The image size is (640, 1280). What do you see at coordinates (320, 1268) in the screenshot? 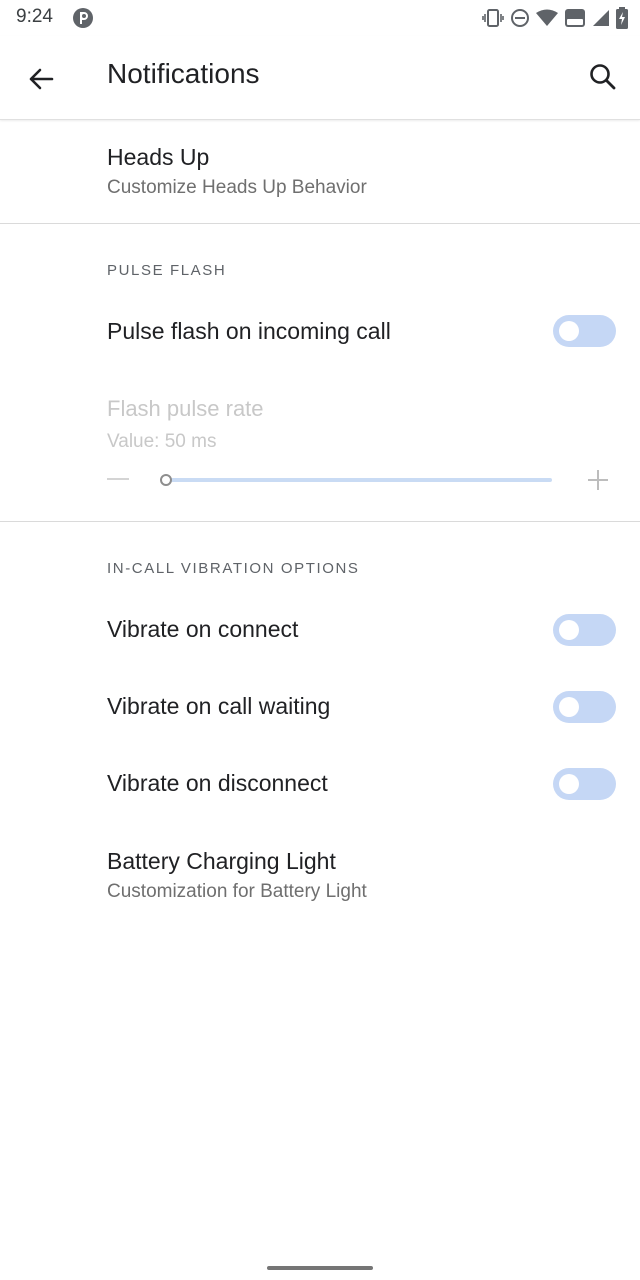
I see `gesture-nav-handle` at bounding box center [320, 1268].